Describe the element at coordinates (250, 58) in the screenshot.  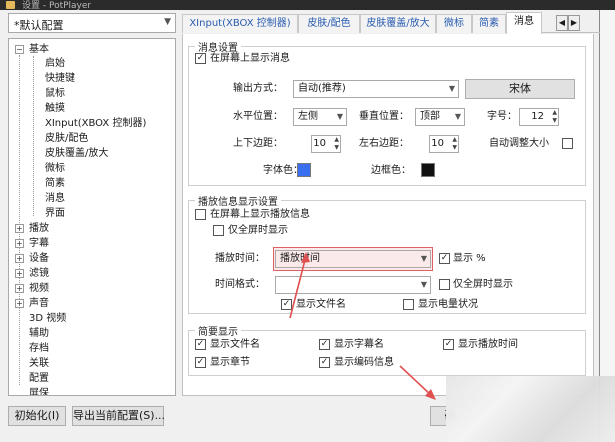
I see `show-msg-label: 在屏幕上显示消息` at that location.